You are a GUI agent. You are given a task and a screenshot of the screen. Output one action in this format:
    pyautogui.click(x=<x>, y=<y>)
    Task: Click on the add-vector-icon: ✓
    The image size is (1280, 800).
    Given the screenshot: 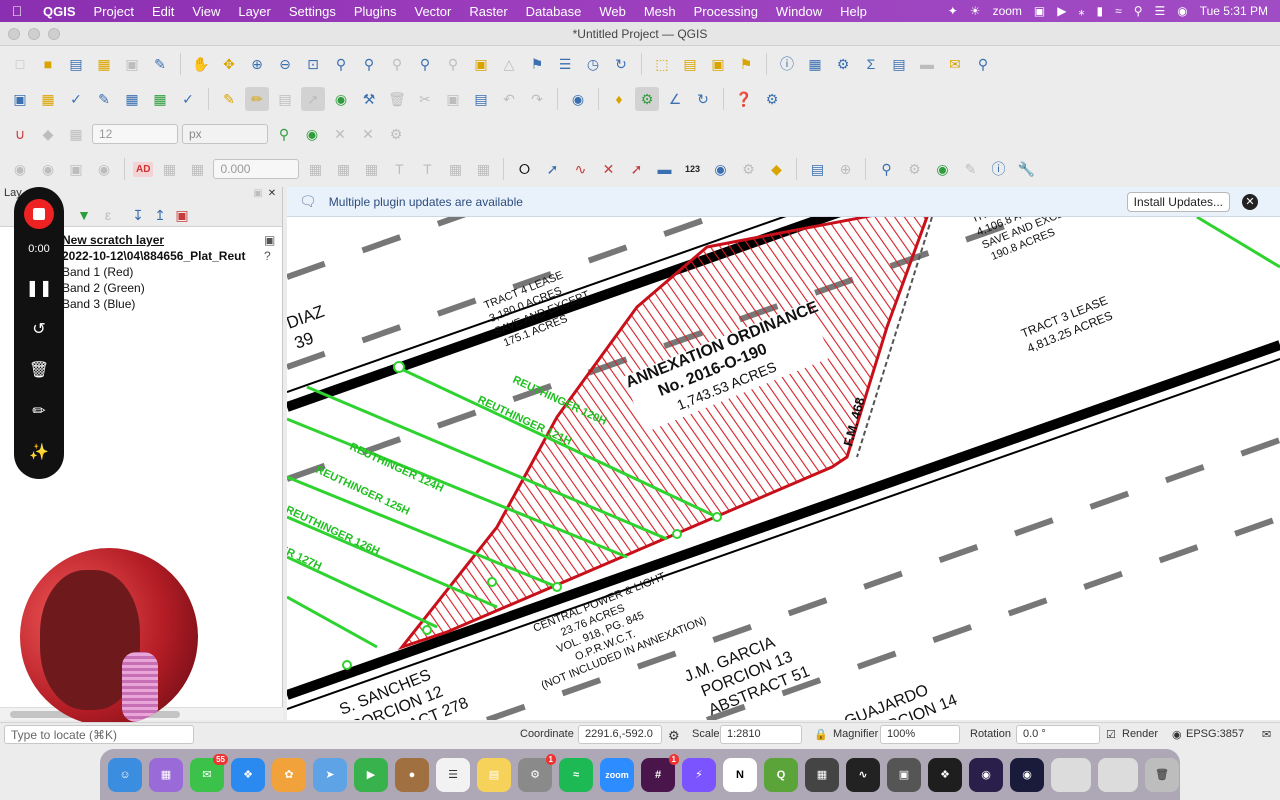 What is the action you would take?
    pyautogui.click(x=188, y=99)
    